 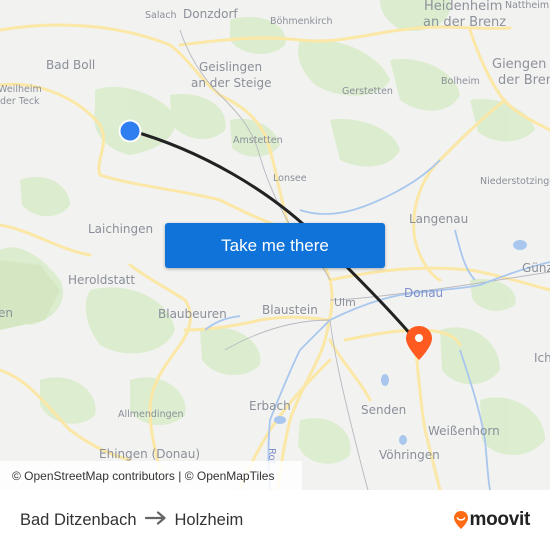 What do you see at coordinates (102, 280) in the screenshot?
I see `place-label: Heroldstatt` at bounding box center [102, 280].